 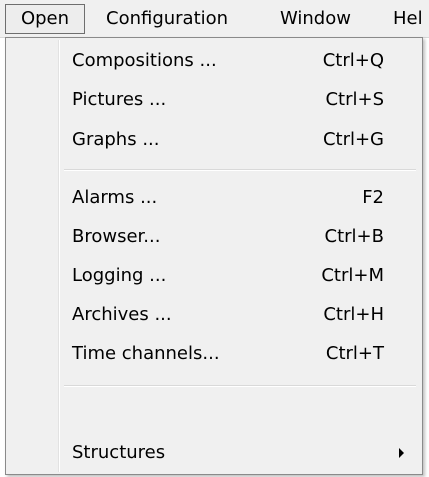 What do you see at coordinates (354, 236) in the screenshot?
I see `menu-item-shortcut: Ctrl+B` at bounding box center [354, 236].